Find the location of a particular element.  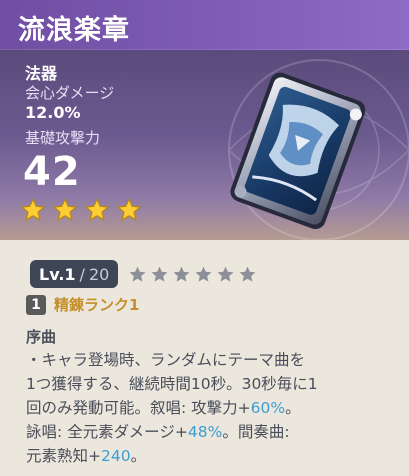

level-badge: Lv. 1 / 20 is located at coordinates (74, 274).